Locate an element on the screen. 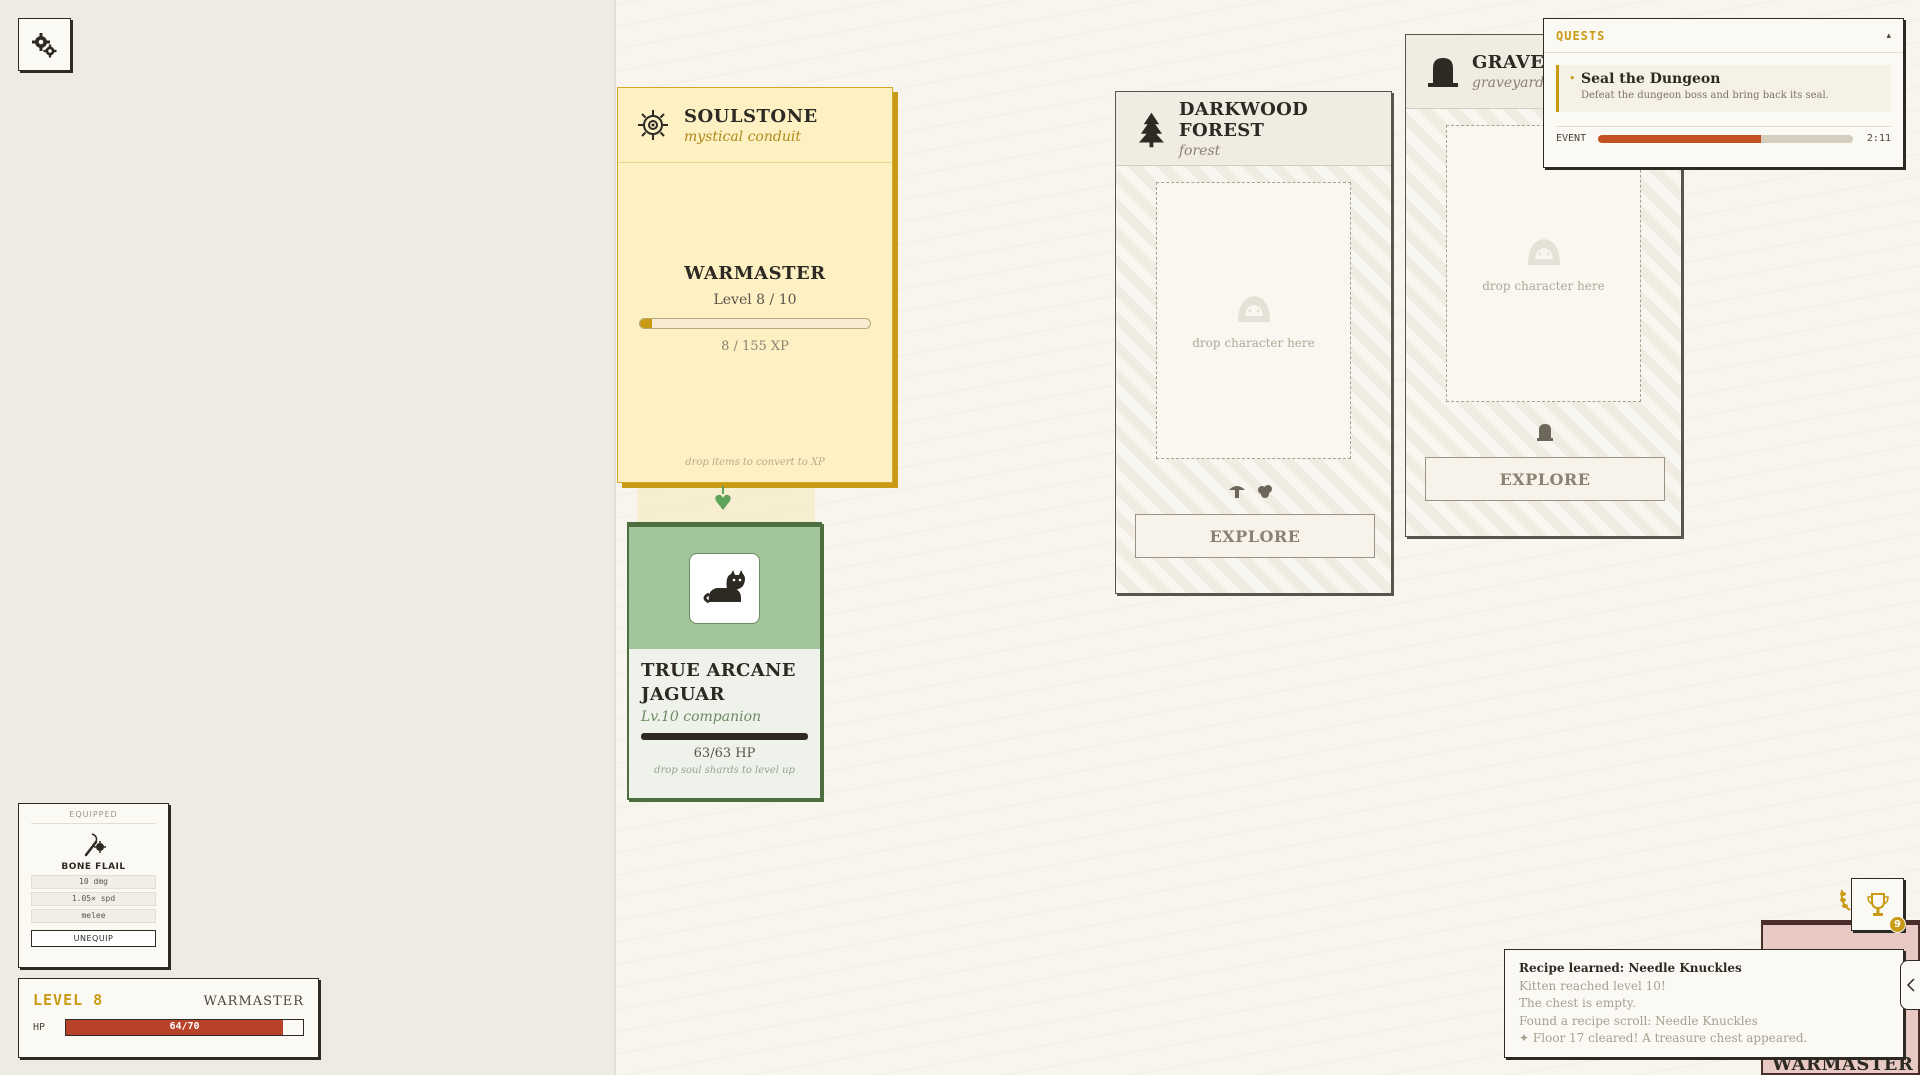 This screenshot has width=1920, height=1075. player-level: LEVEL 8 is located at coordinates (68, 1000).